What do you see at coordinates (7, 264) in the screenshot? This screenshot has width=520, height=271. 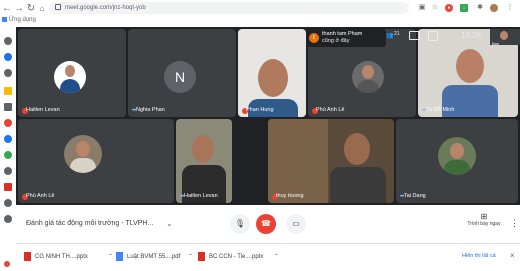 I see `sidebar-bell-icon` at bounding box center [7, 264].